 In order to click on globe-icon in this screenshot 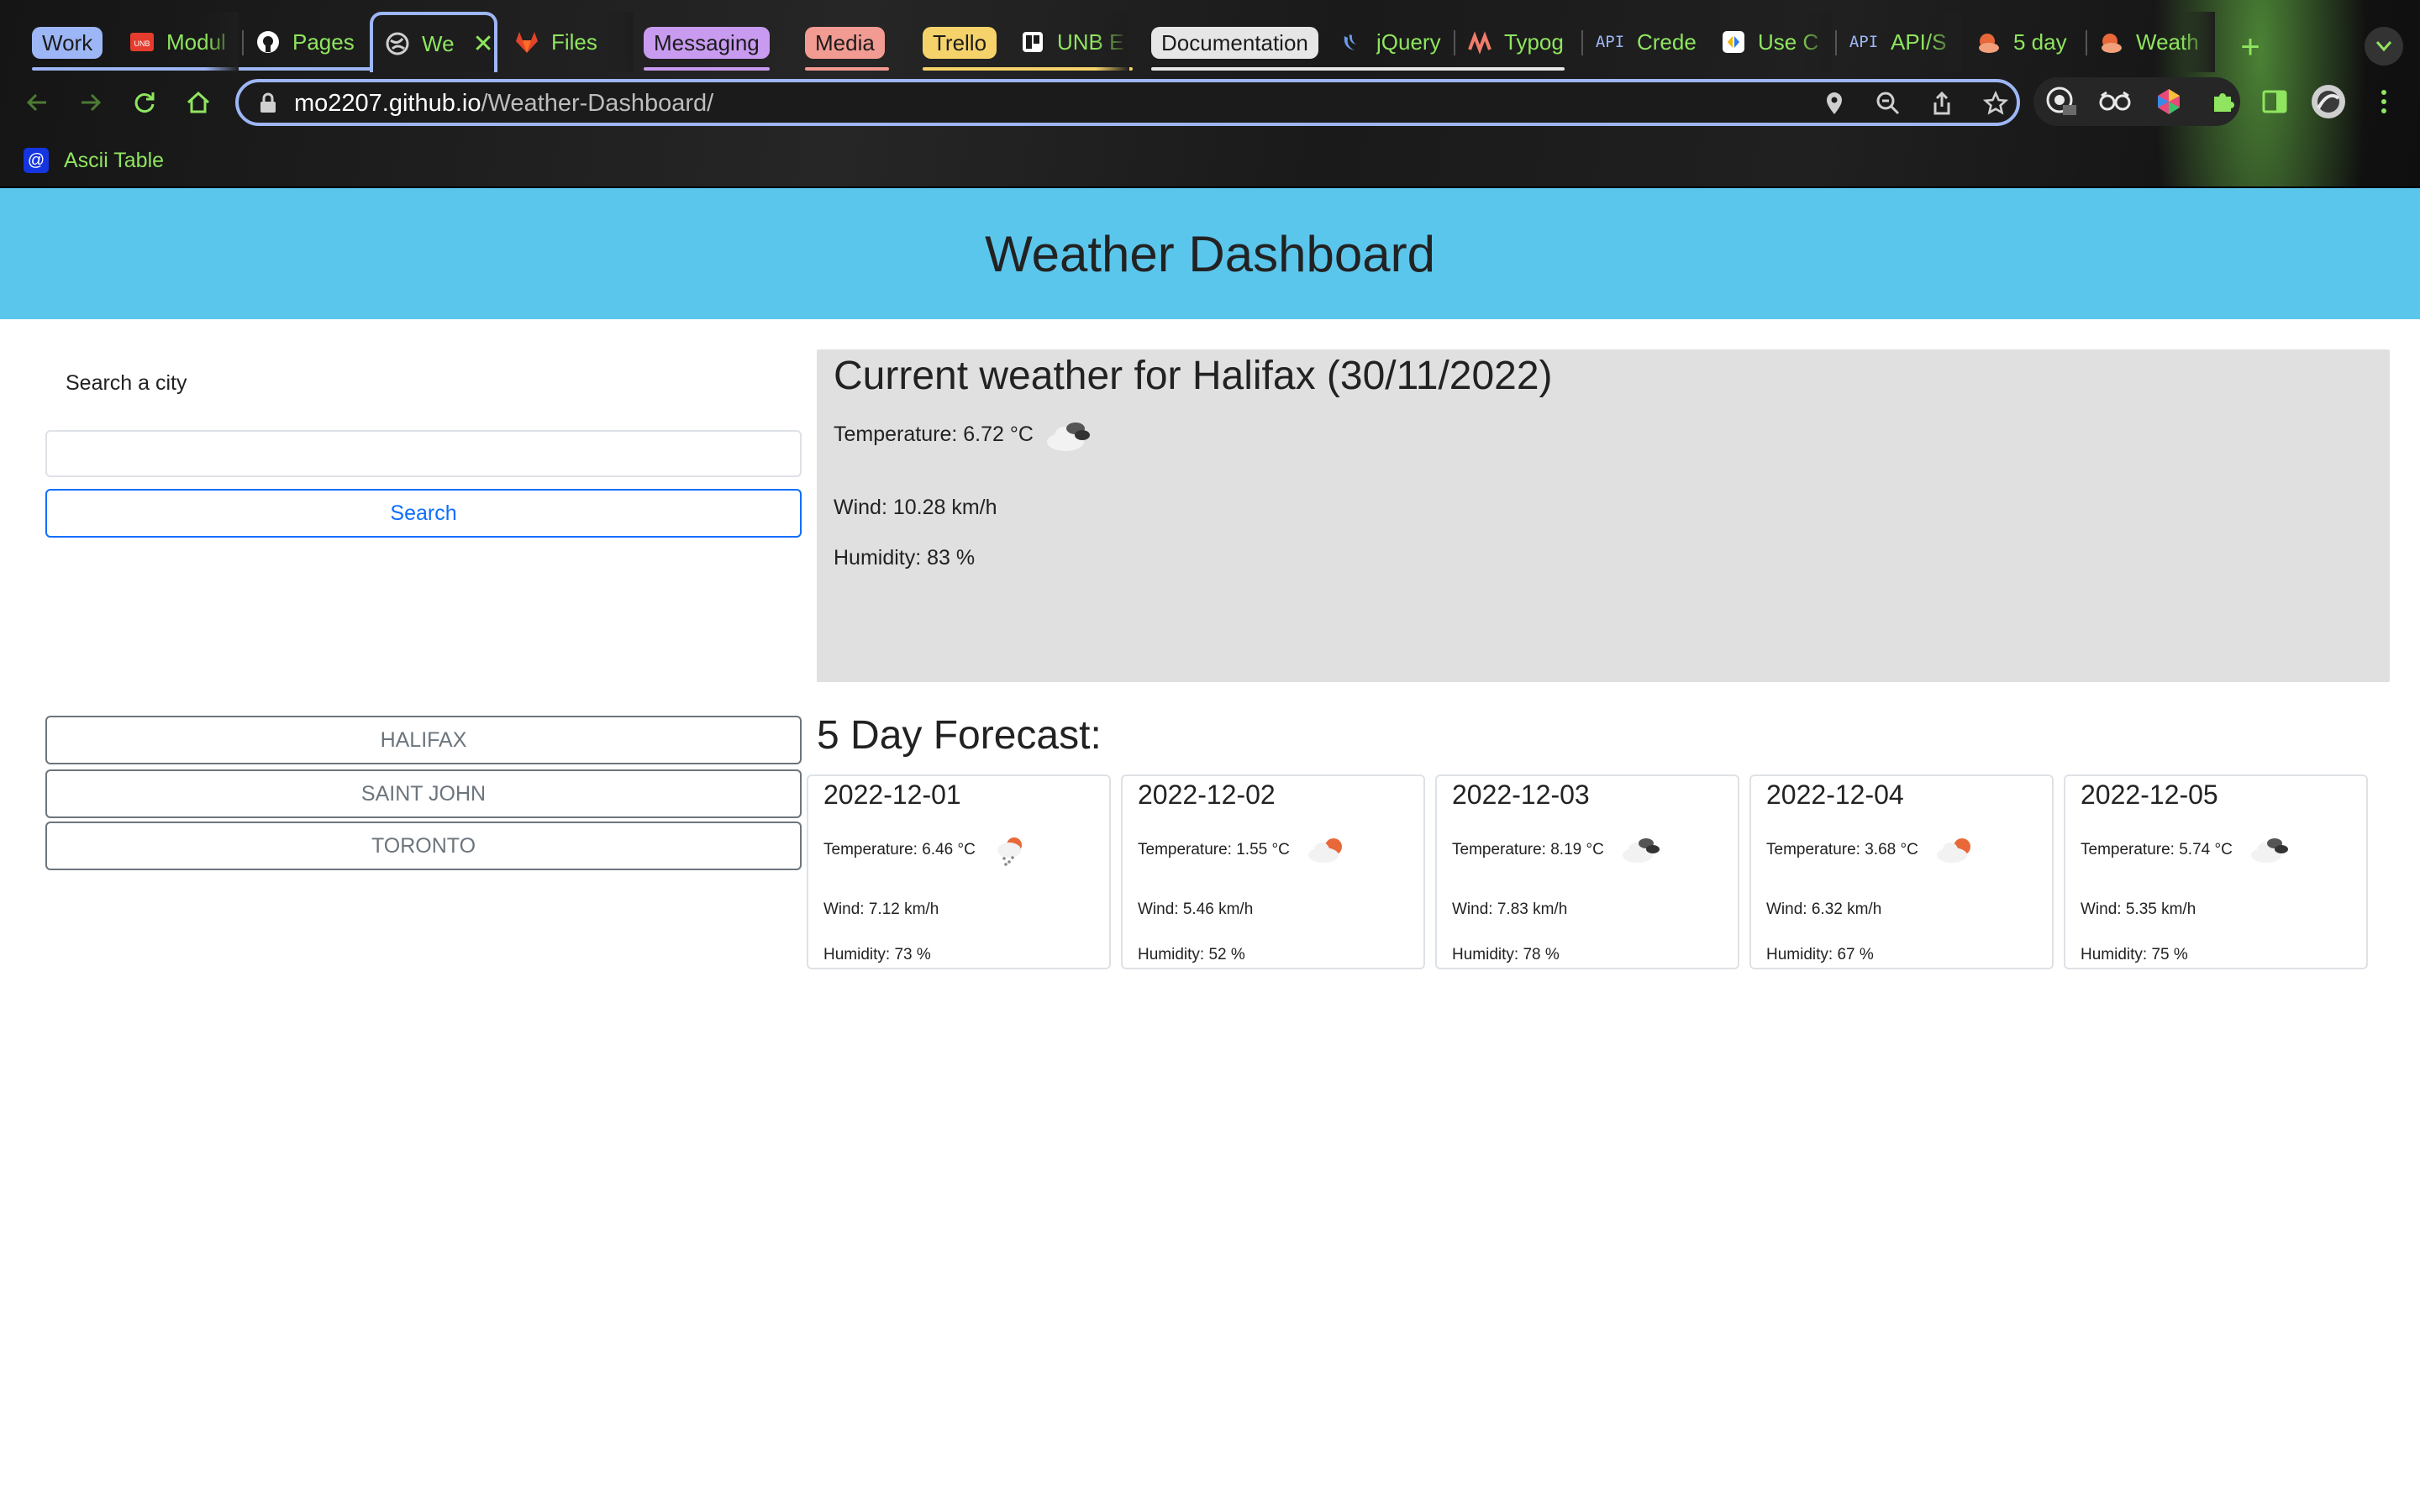, I will do `click(397, 43)`.